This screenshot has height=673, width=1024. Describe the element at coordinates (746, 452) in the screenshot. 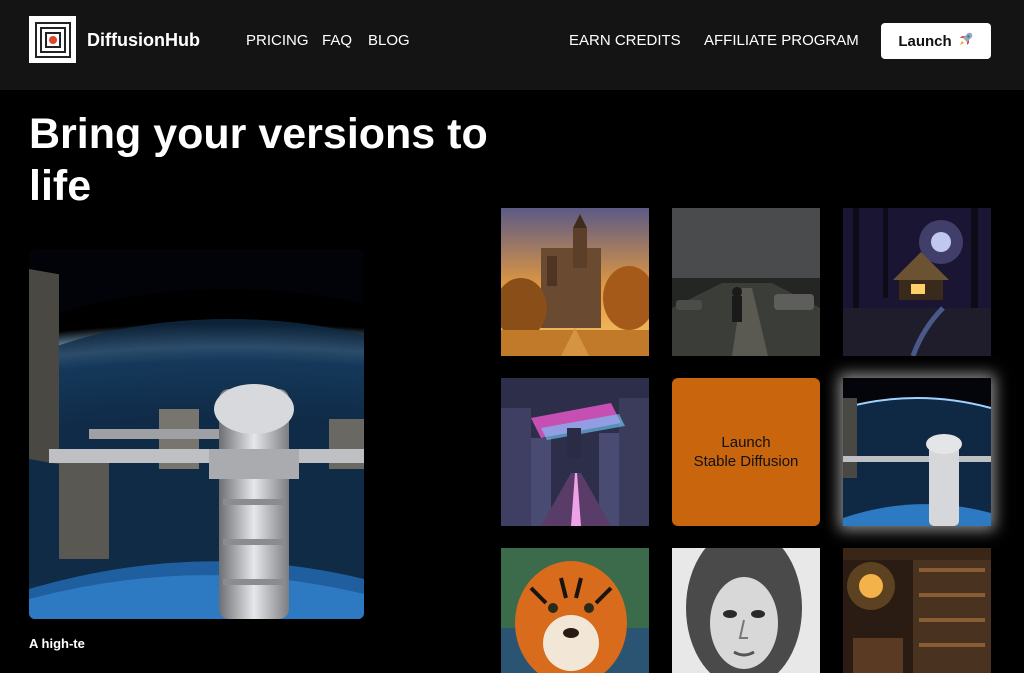

I see `launch-stable-diffusion-tile: Launch Stable Diffusion` at that location.